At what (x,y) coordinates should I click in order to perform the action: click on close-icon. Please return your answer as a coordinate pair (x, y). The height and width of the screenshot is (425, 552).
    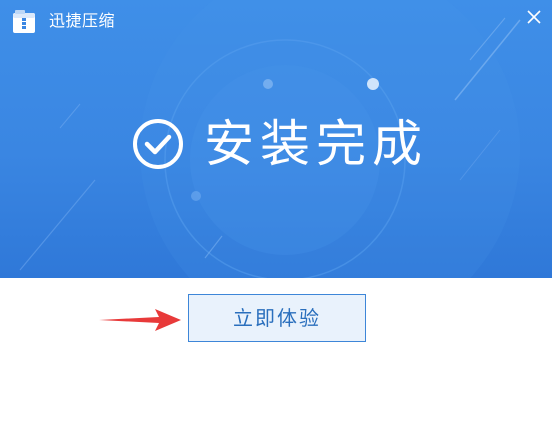
    Looking at the image, I should click on (534, 17).